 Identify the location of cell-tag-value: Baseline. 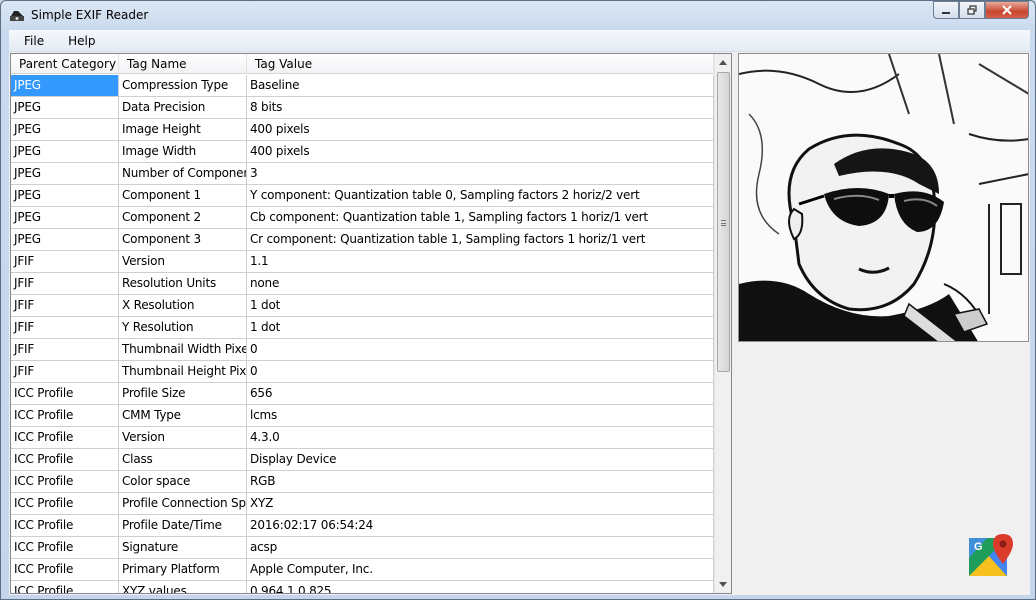
(480, 86).